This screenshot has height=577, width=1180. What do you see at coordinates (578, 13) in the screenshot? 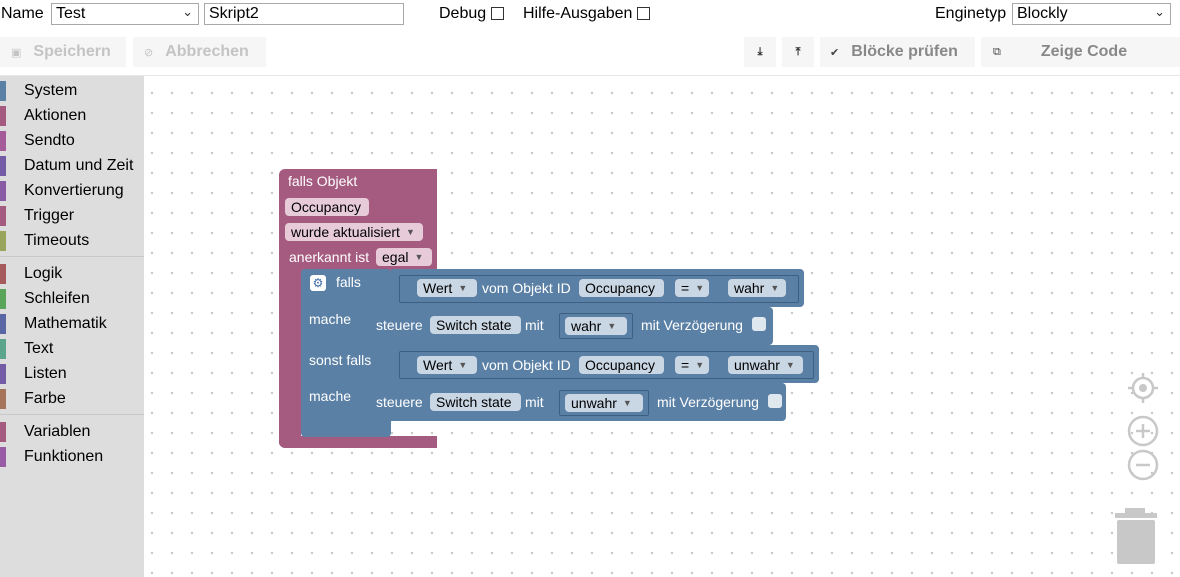
I see `help-output-label: Hilfe-Ausgaben` at bounding box center [578, 13].